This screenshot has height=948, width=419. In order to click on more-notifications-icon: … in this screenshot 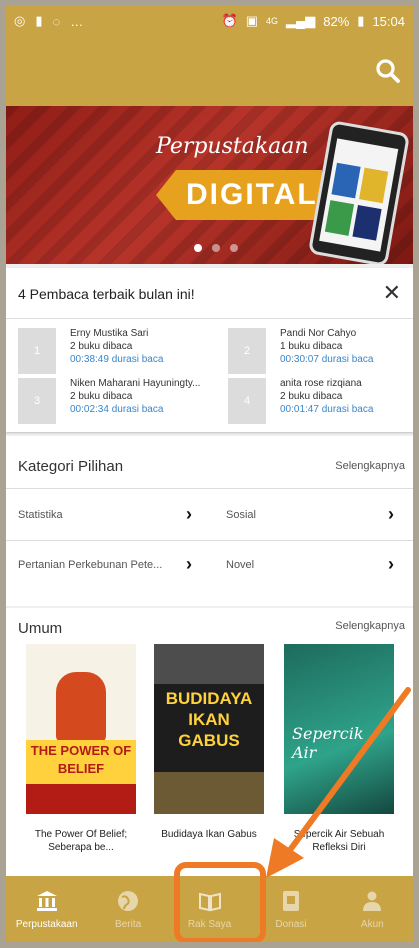, I will do `click(77, 21)`.